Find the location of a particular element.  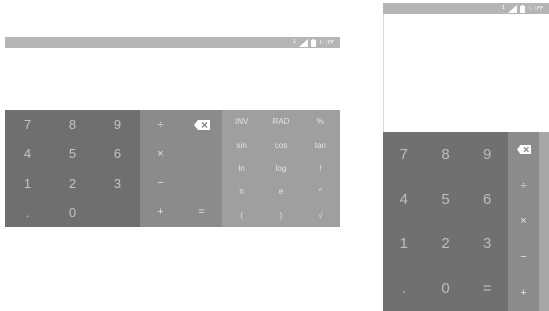

percent-button: % is located at coordinates (320, 121).